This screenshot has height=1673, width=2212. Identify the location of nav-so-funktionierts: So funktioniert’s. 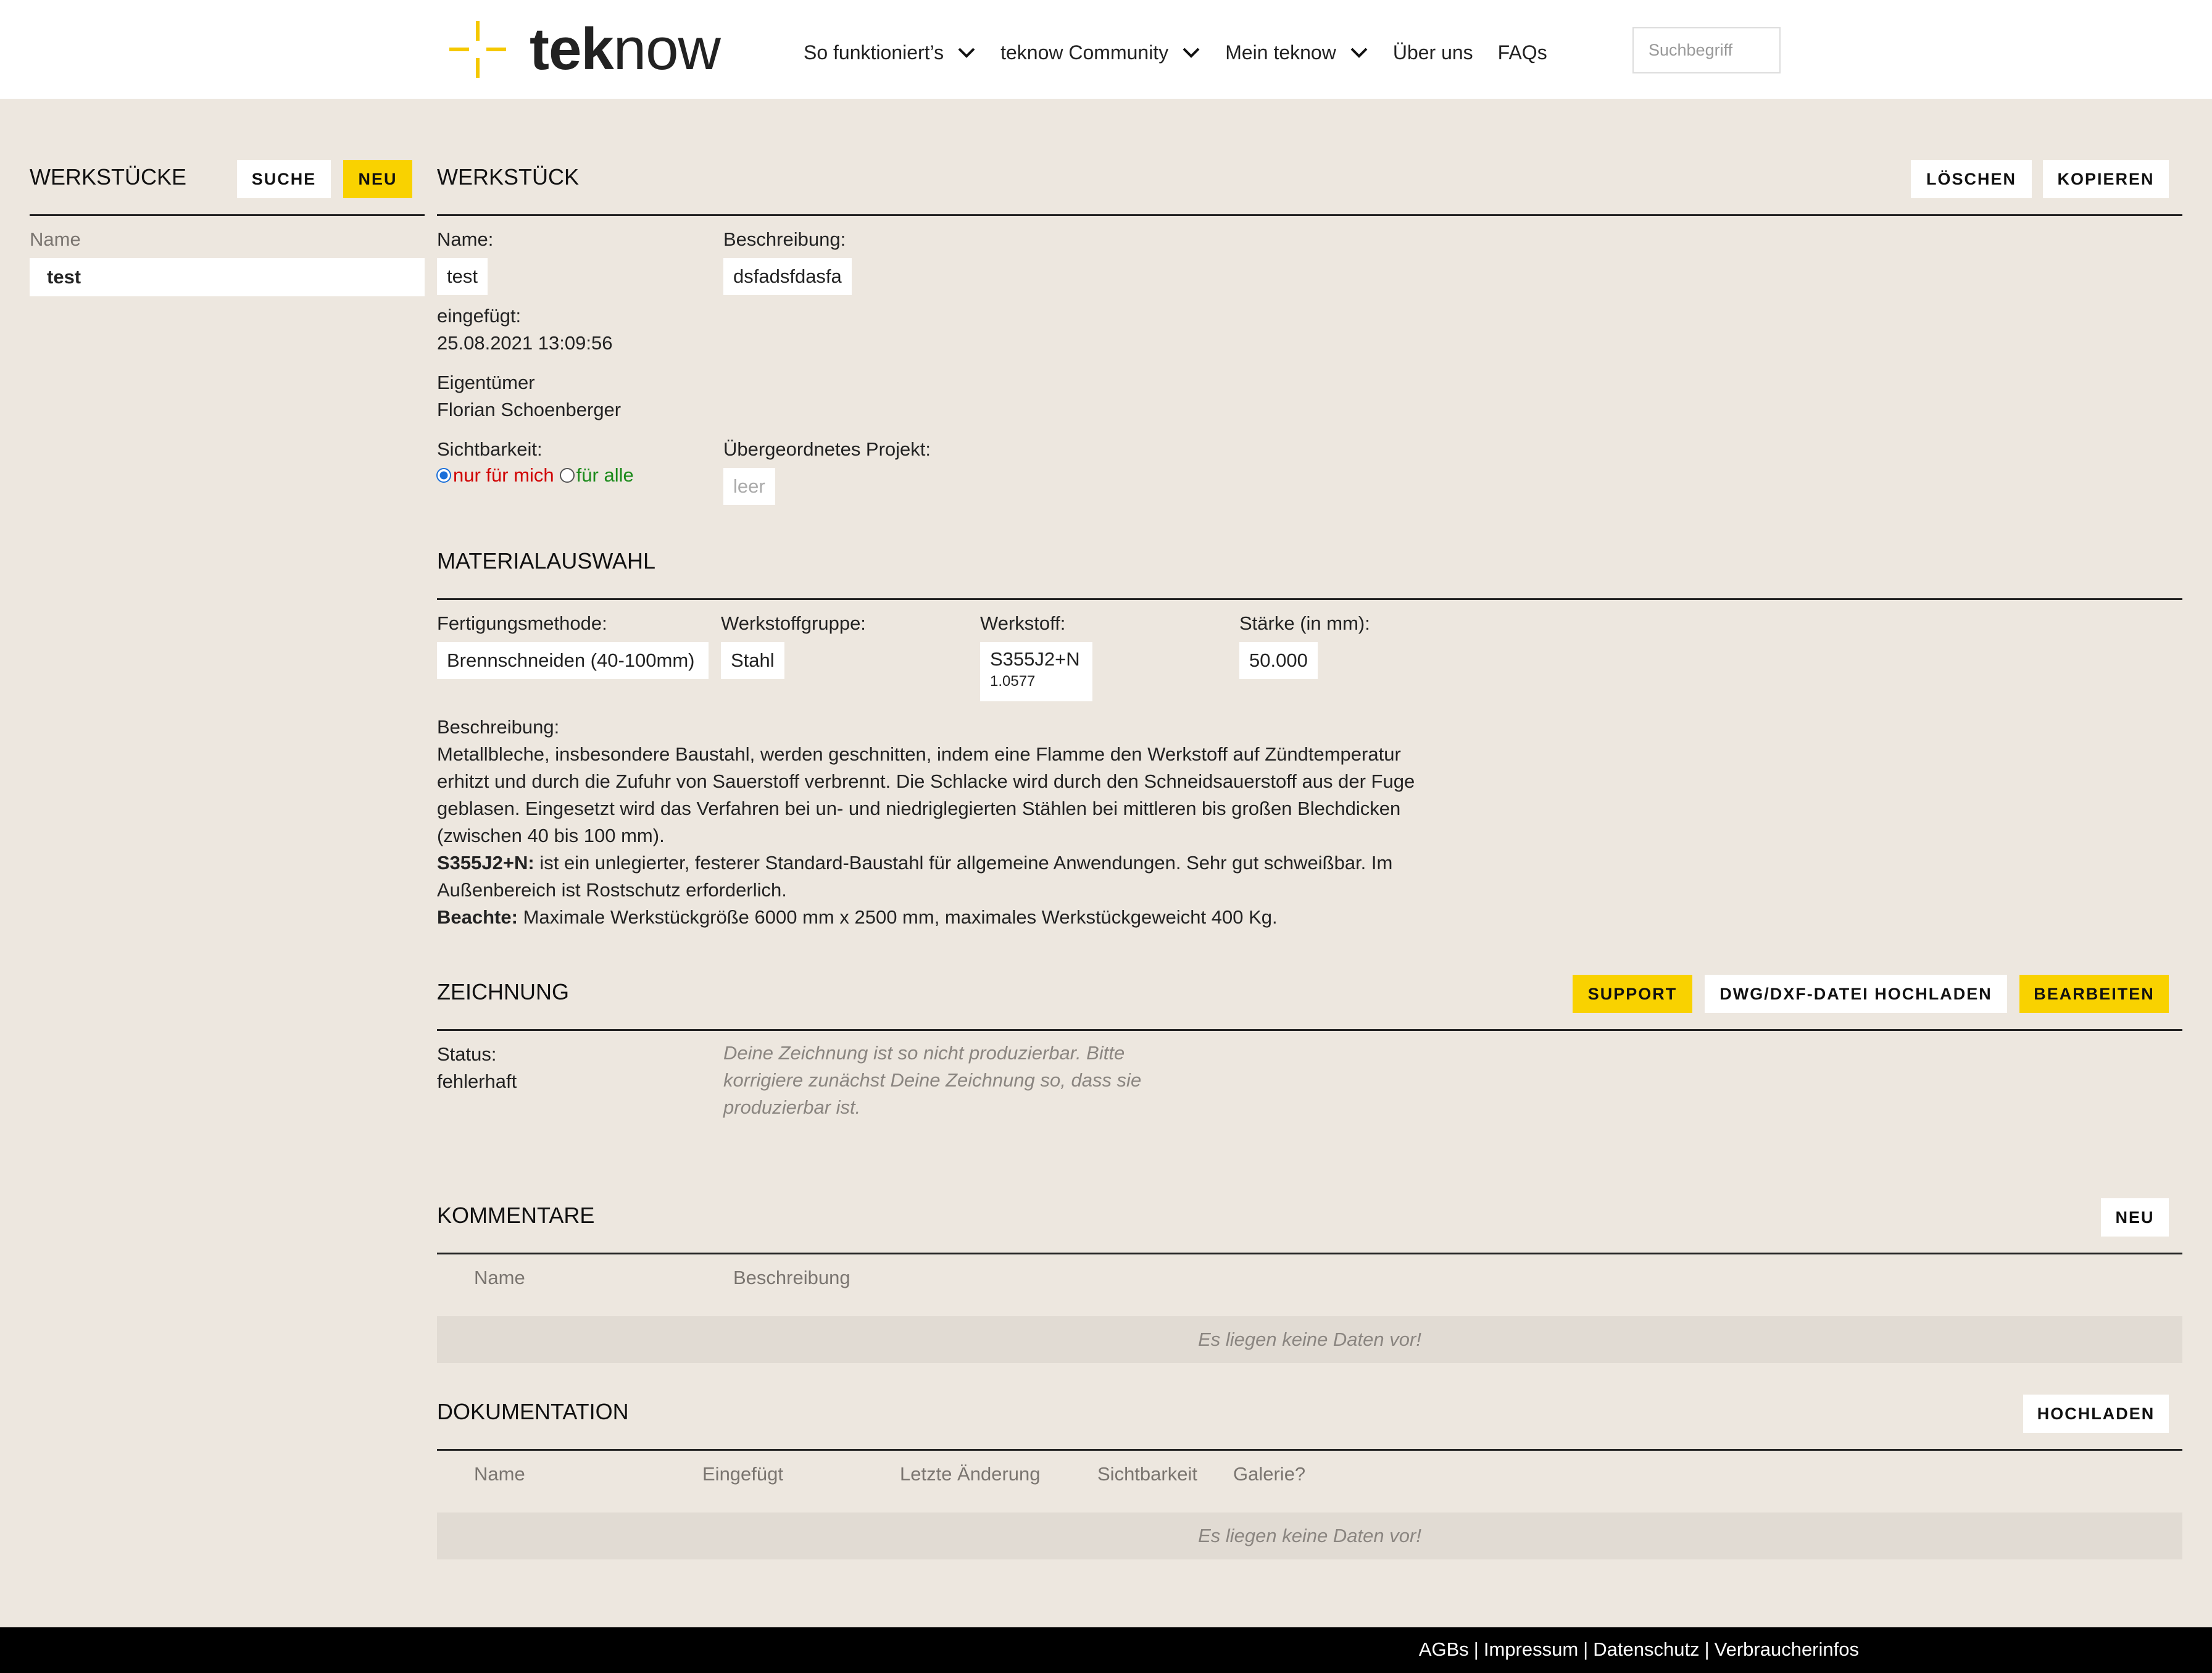
(890, 52).